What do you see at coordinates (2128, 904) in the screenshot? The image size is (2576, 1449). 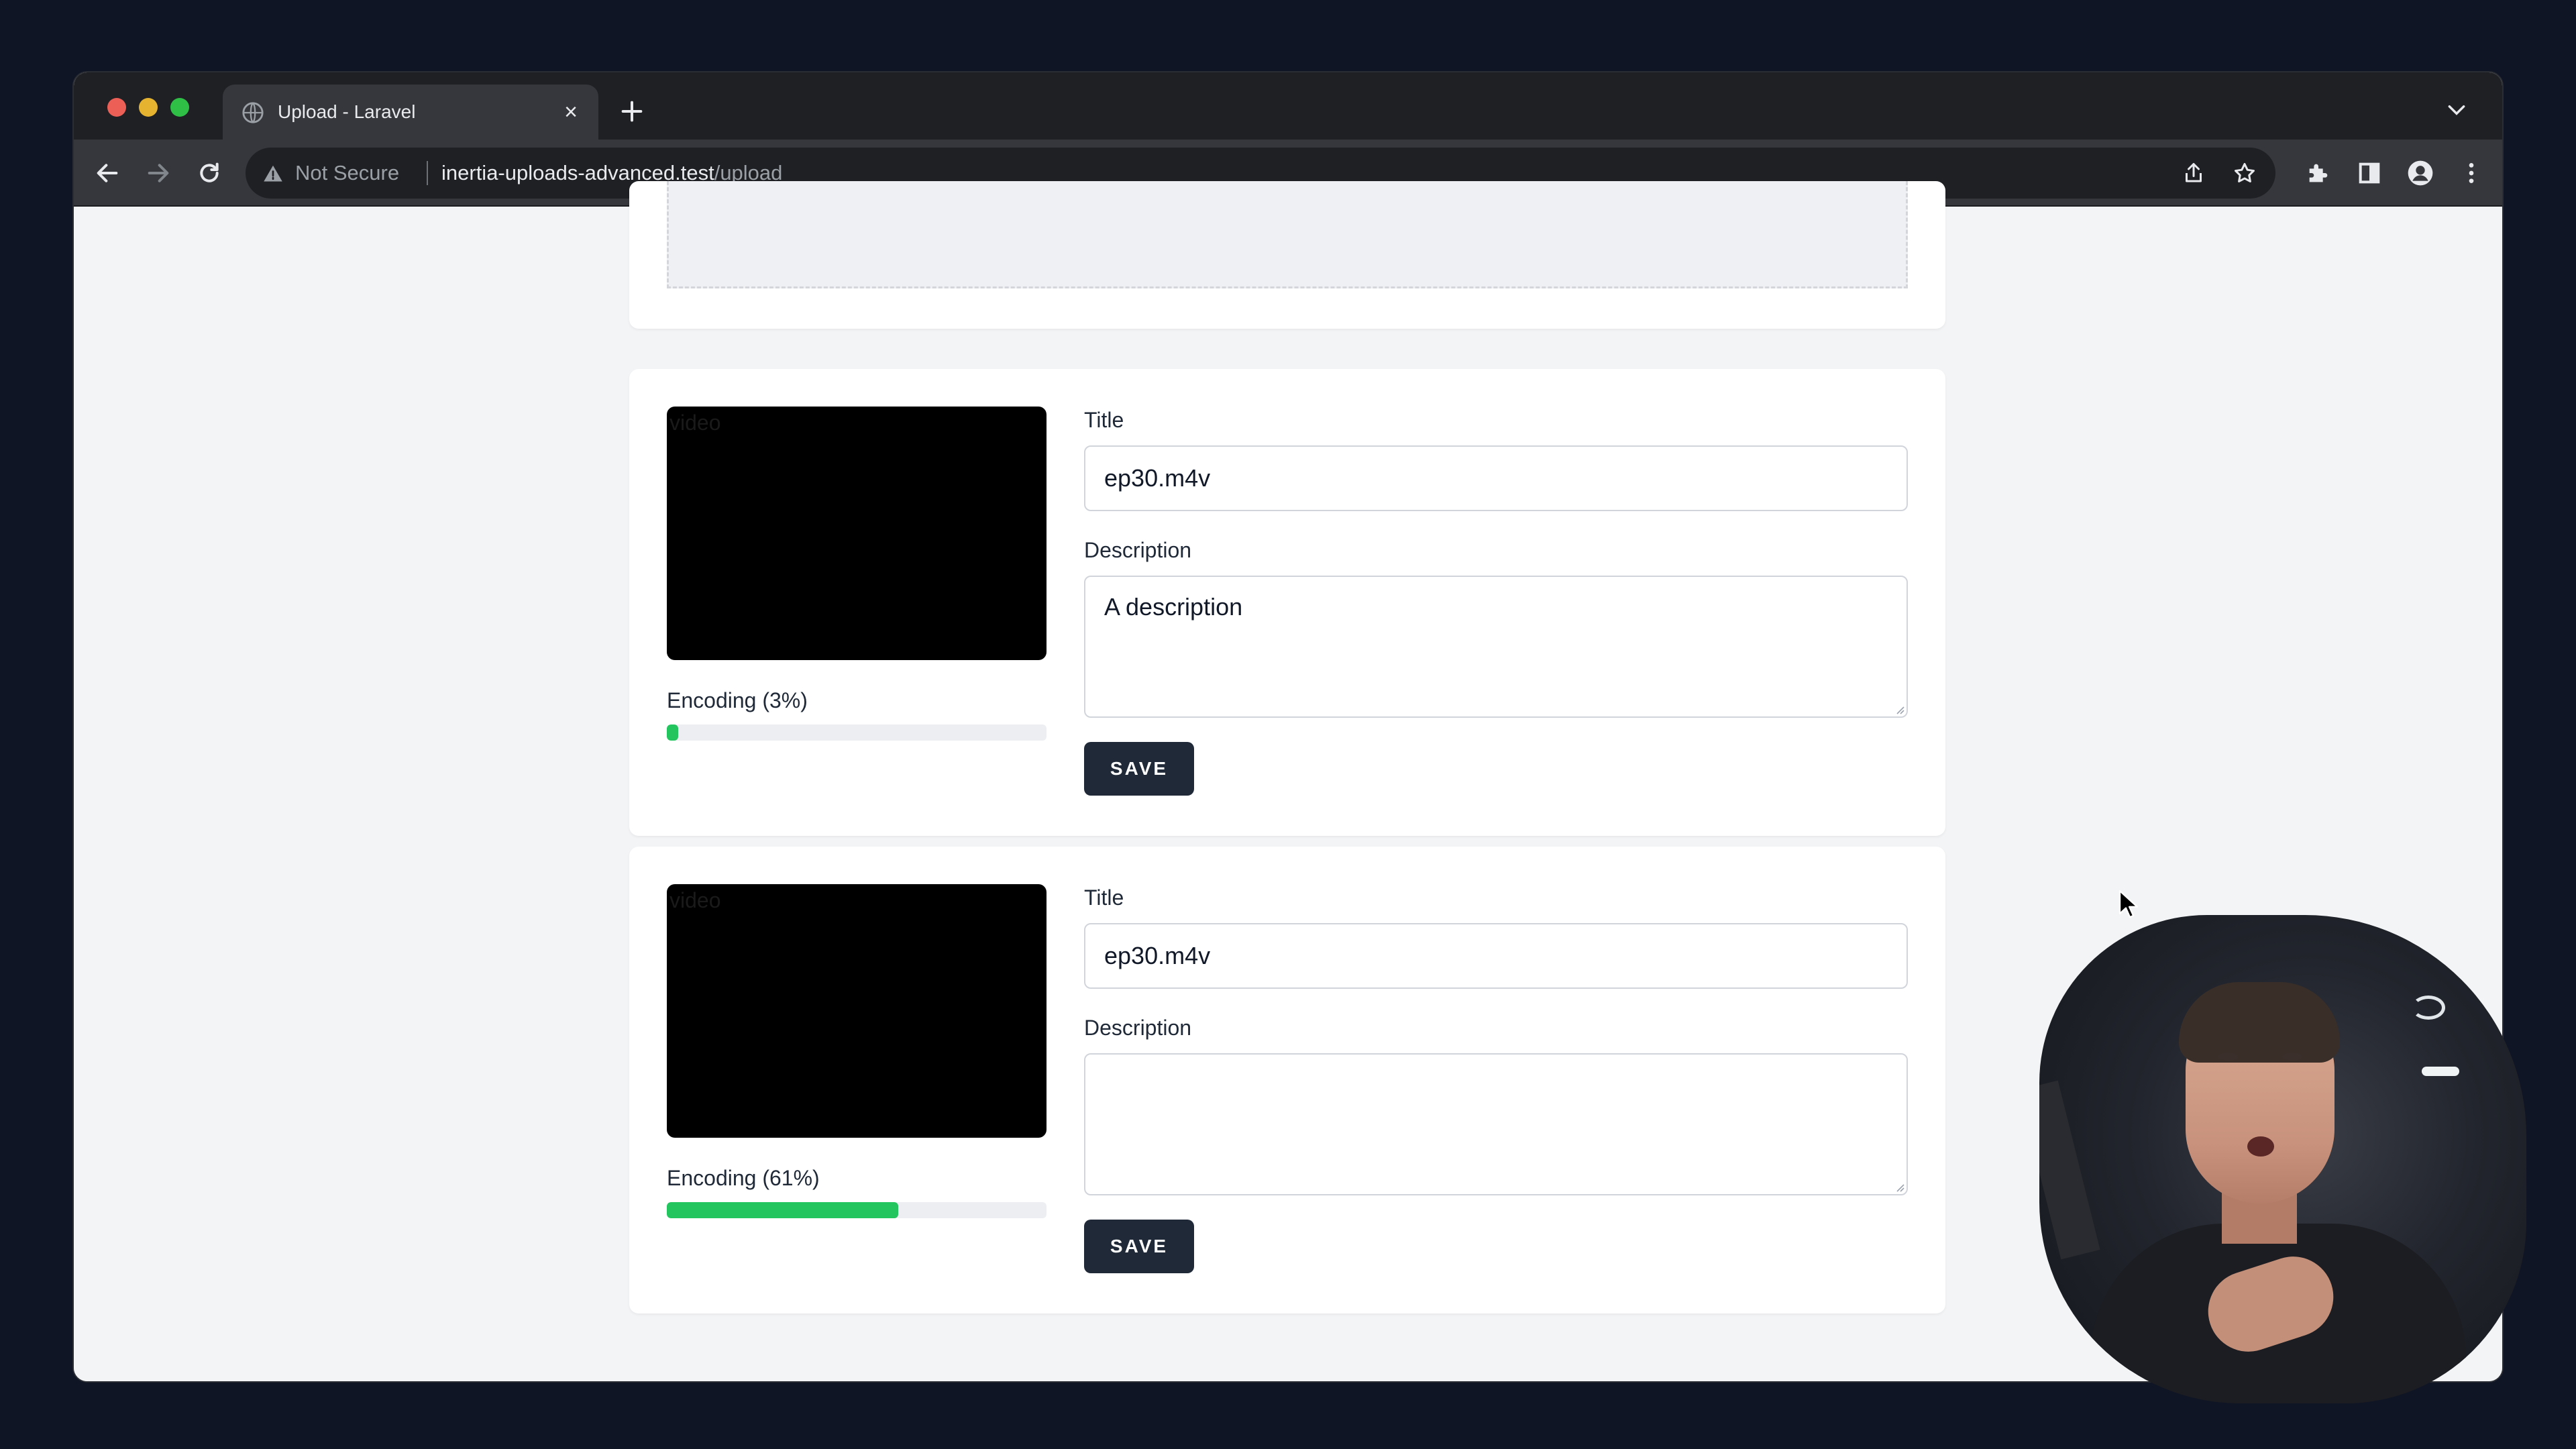 I see `mouse-cursor-icon` at bounding box center [2128, 904].